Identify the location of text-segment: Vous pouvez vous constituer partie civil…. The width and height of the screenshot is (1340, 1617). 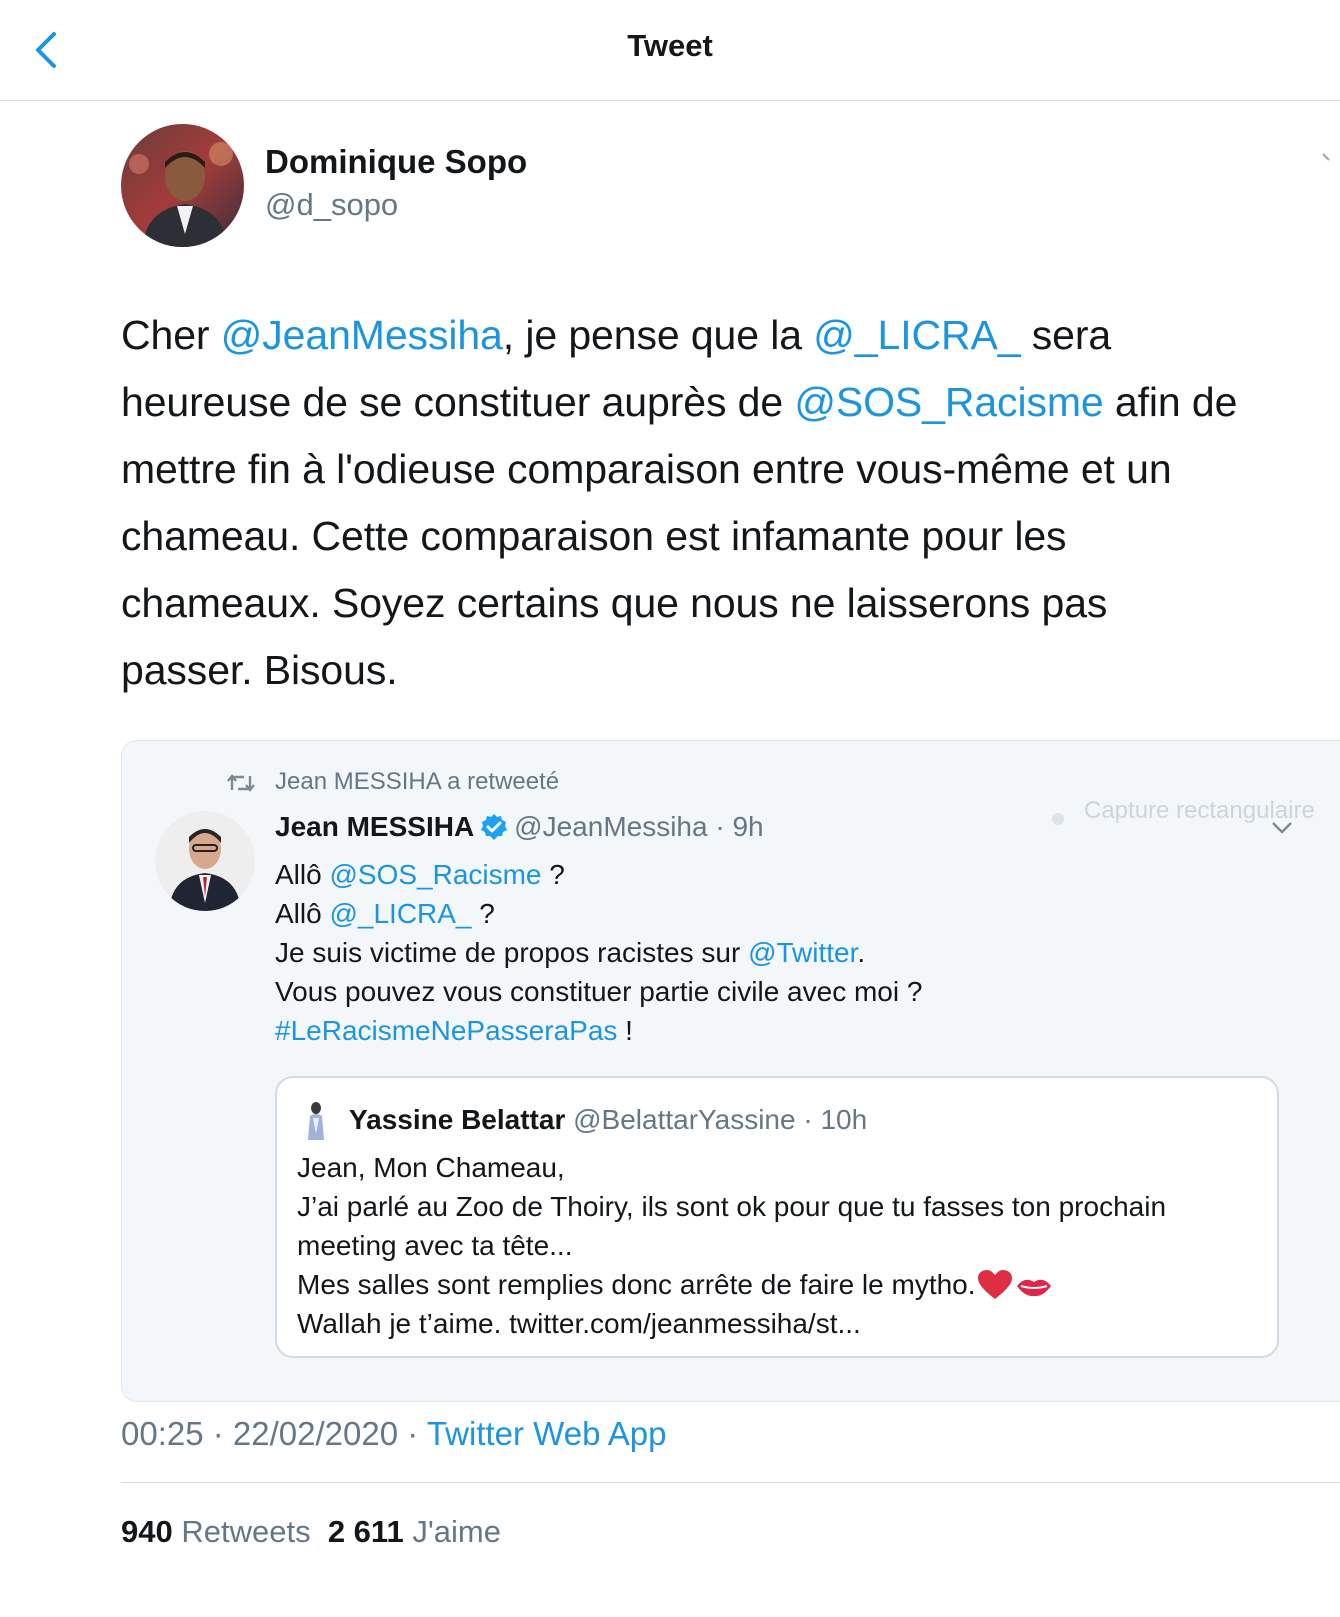
(599, 991).